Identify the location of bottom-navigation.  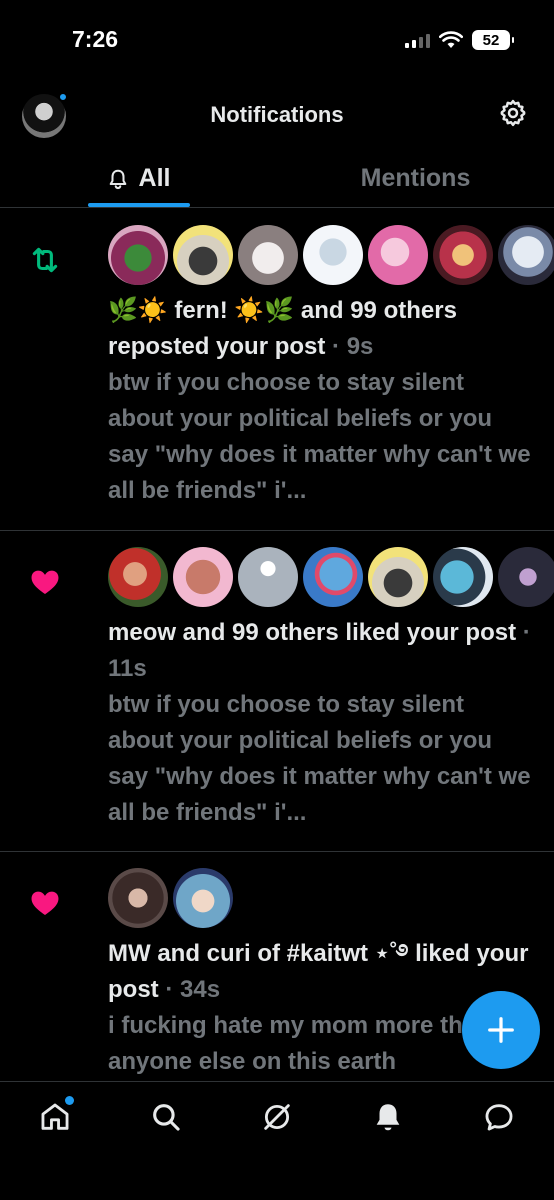
(277, 1140).